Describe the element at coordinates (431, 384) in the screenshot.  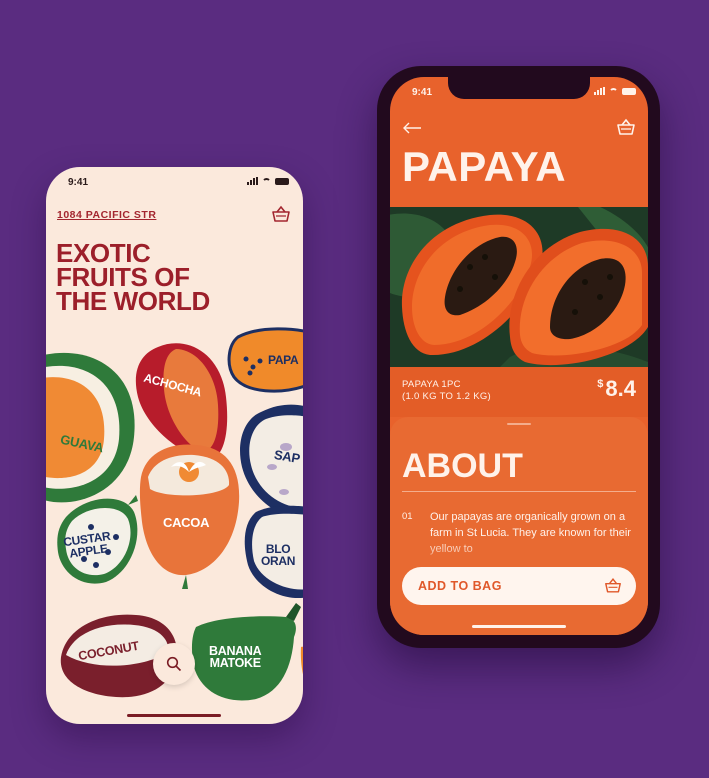
I see `product-desc-line-1: PAPAYA 1PC` at that location.